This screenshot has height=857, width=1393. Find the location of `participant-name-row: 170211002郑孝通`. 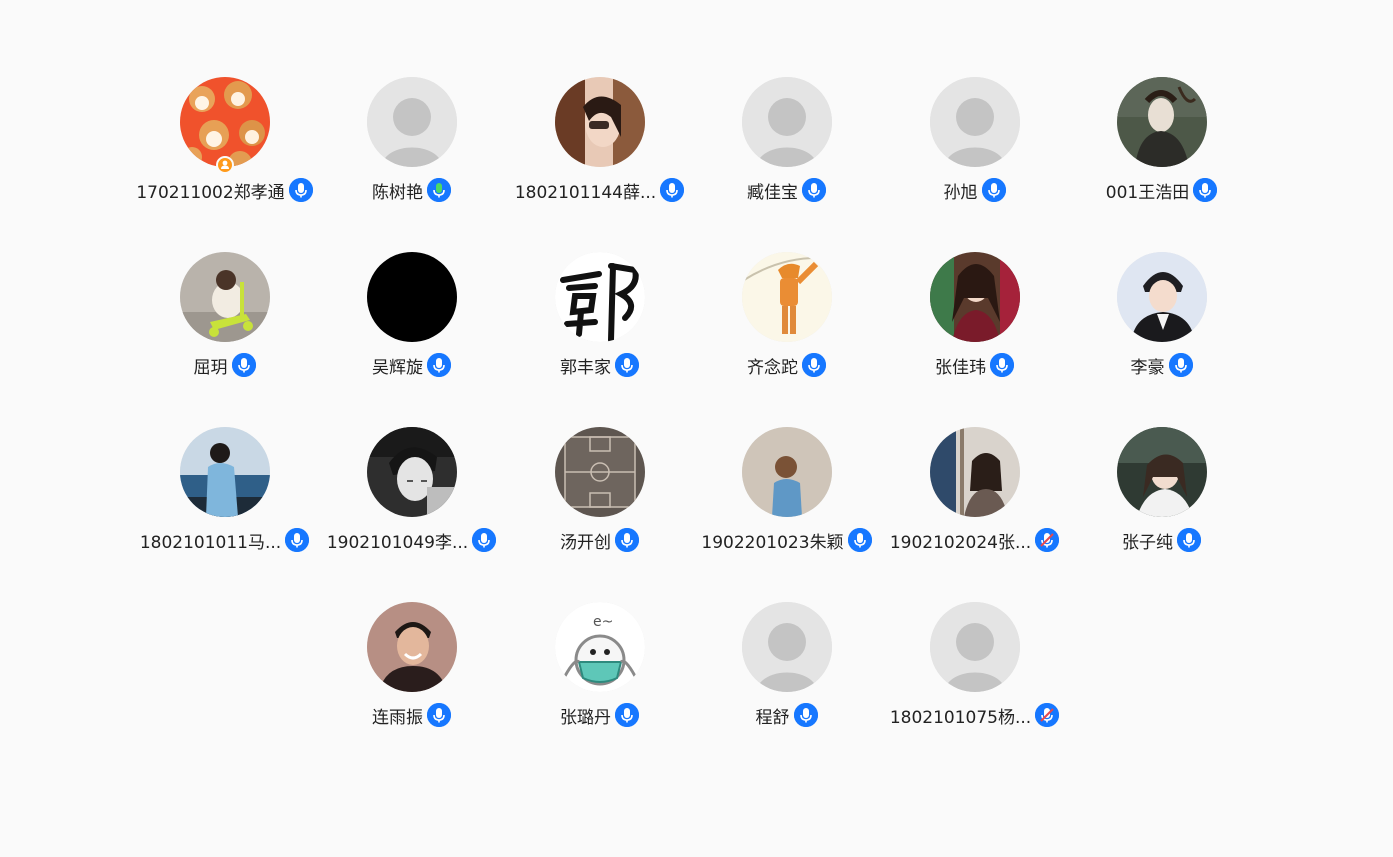

participant-name-row: 170211002郑孝通 is located at coordinates (224, 190).